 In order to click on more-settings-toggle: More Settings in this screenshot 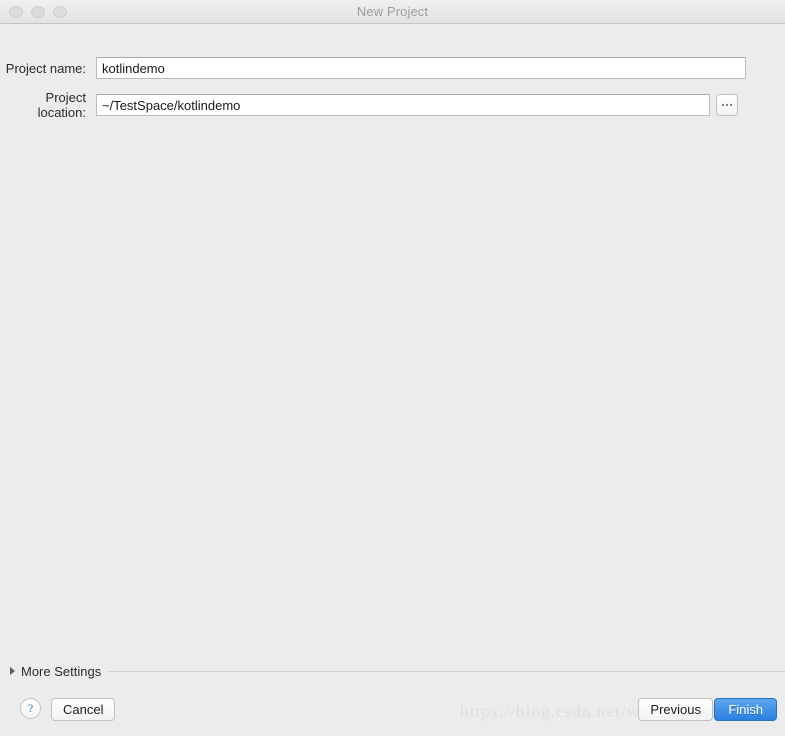, I will do `click(397, 671)`.